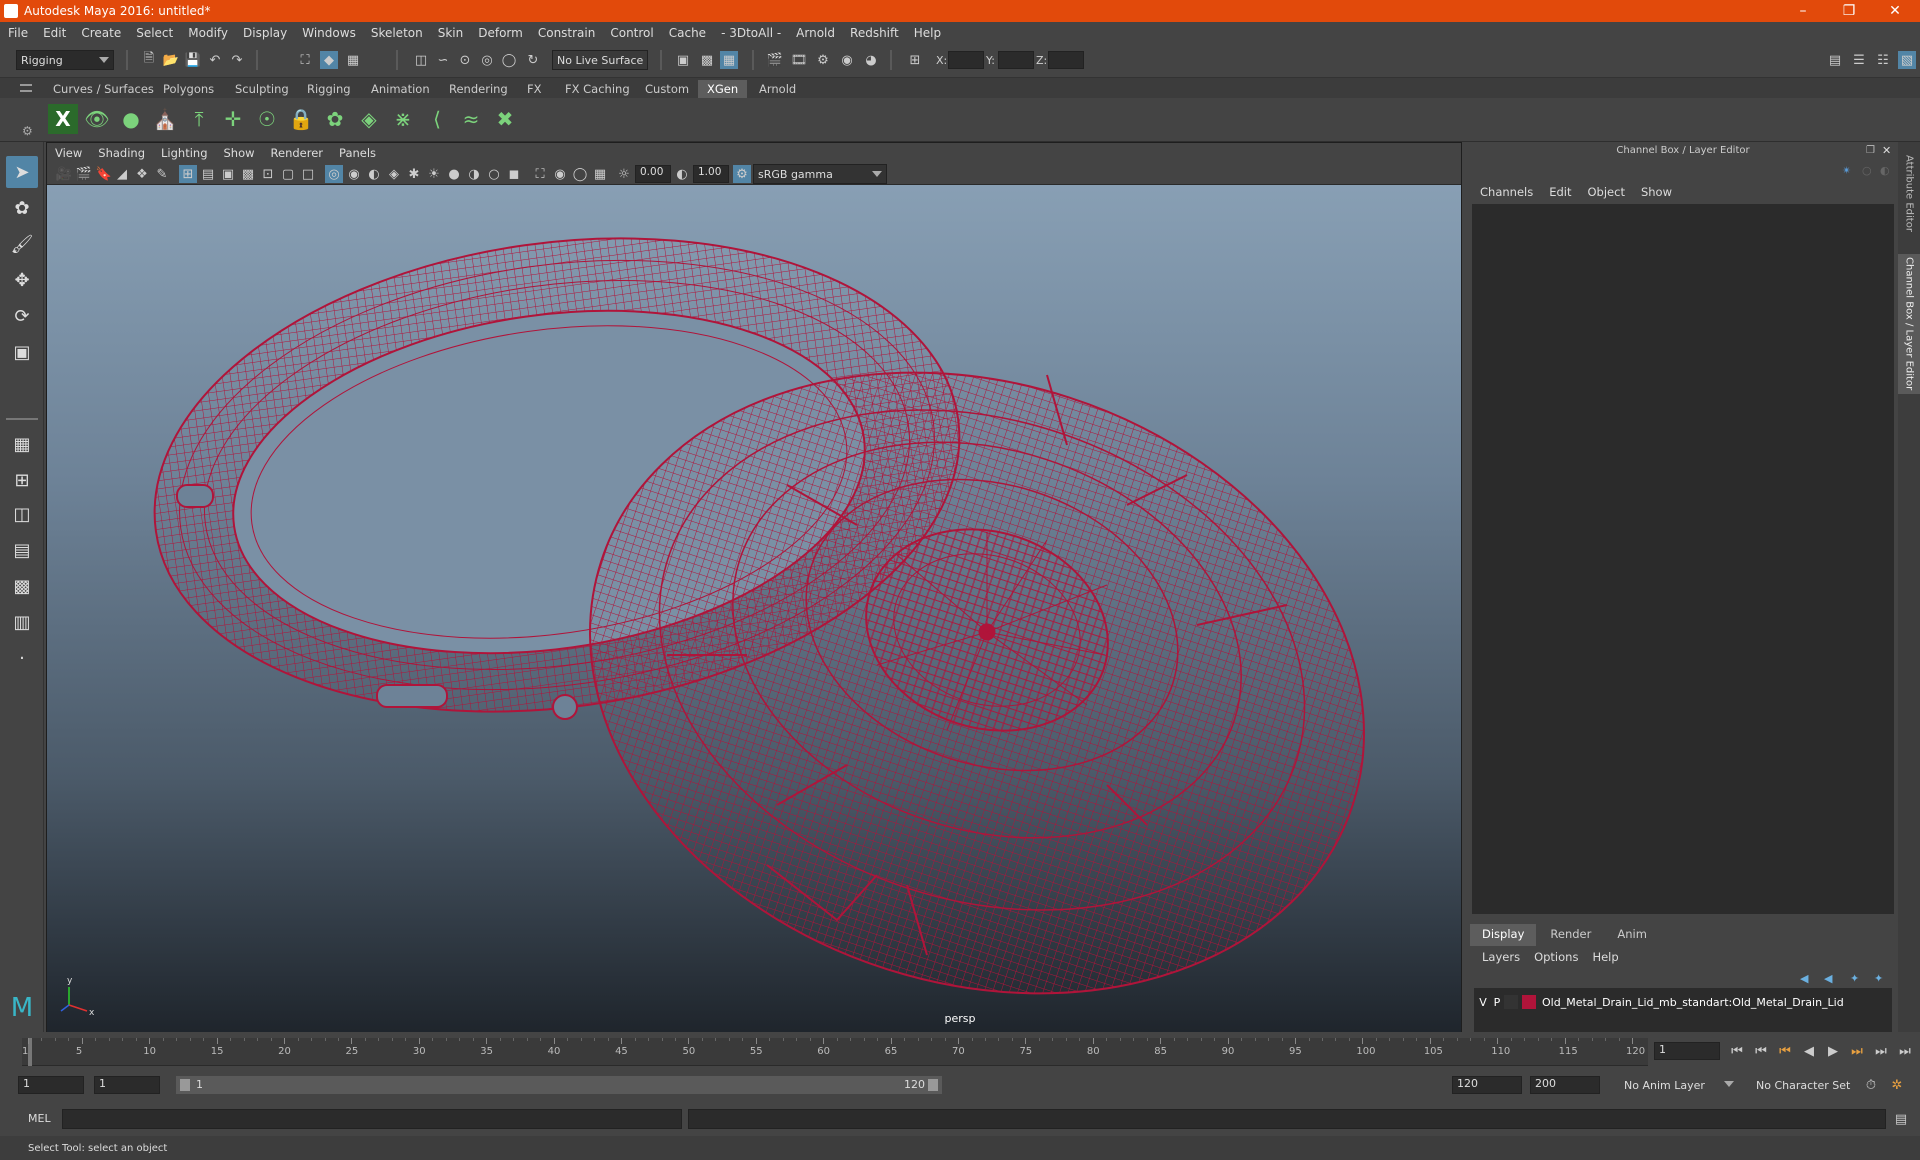  I want to click on viewport-menu-show: Show, so click(239, 153).